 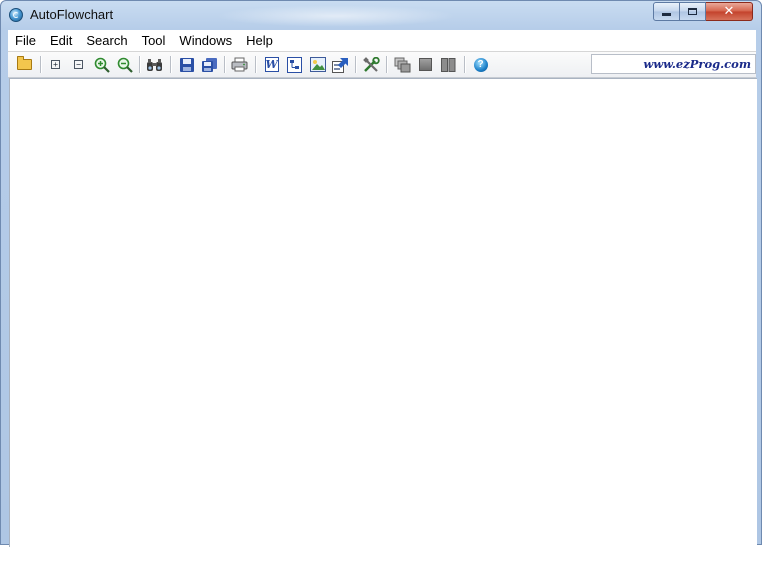 I want to click on tile-horizontal-button, so click(x=425, y=64).